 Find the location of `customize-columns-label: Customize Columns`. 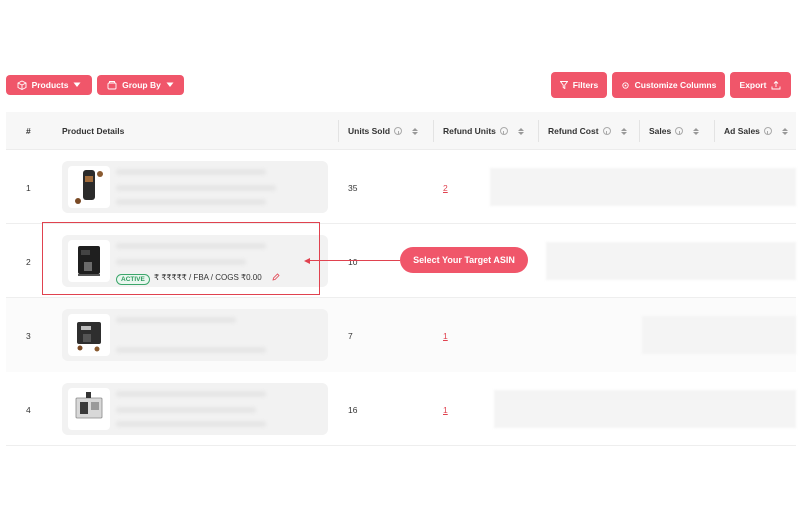

customize-columns-label: Customize Columns is located at coordinates (675, 85).